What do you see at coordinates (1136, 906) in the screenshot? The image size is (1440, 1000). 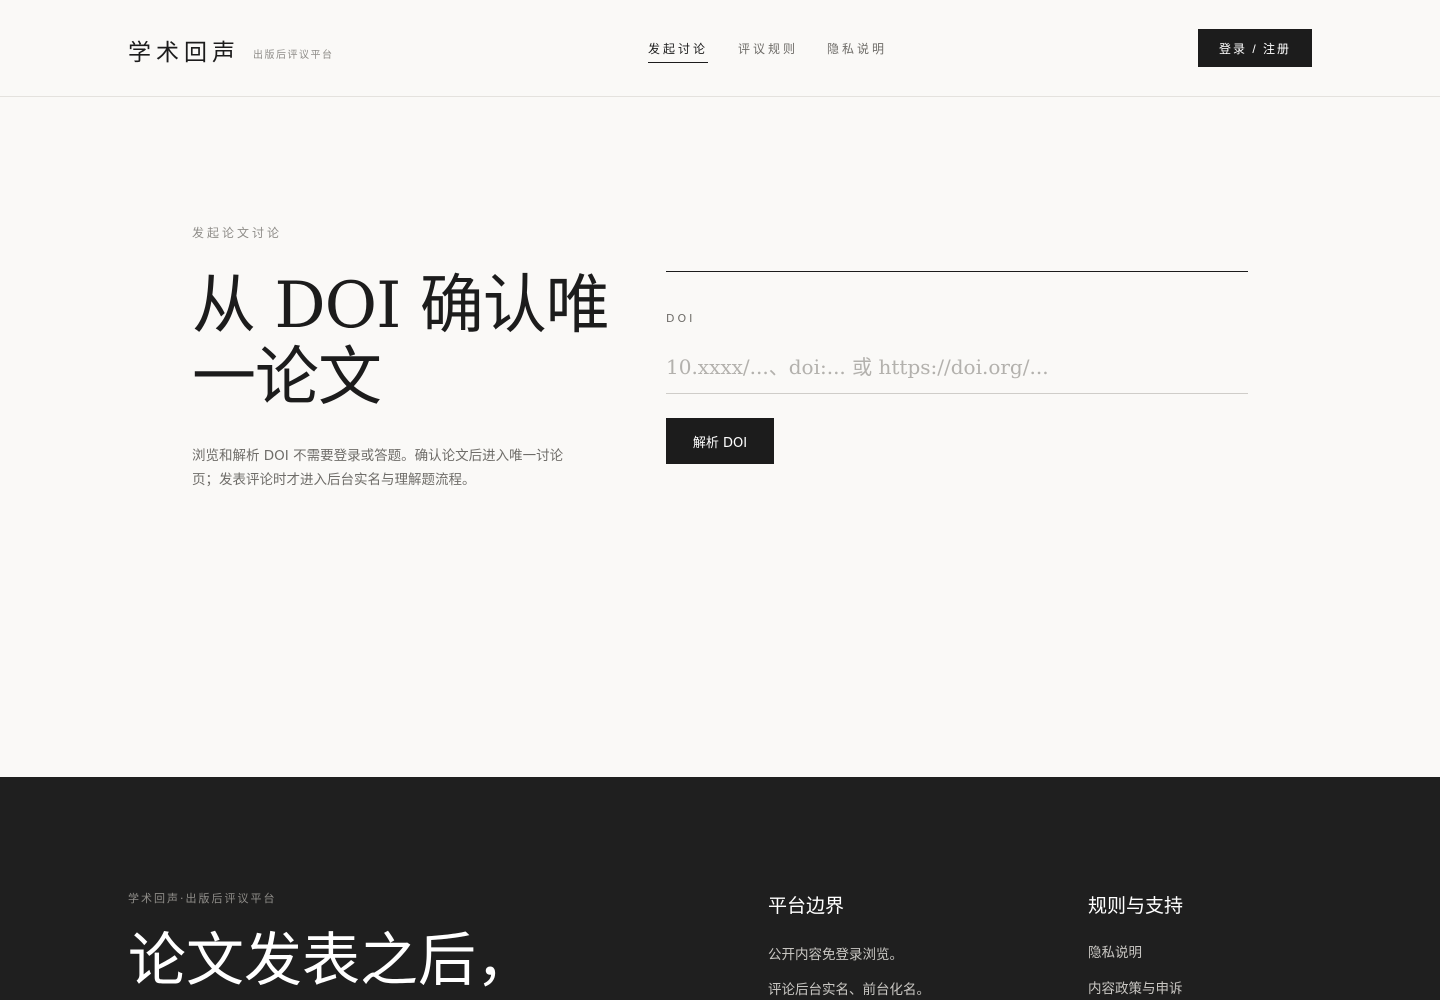 I see `footer-heading-rules-support: 规则与支持` at bounding box center [1136, 906].